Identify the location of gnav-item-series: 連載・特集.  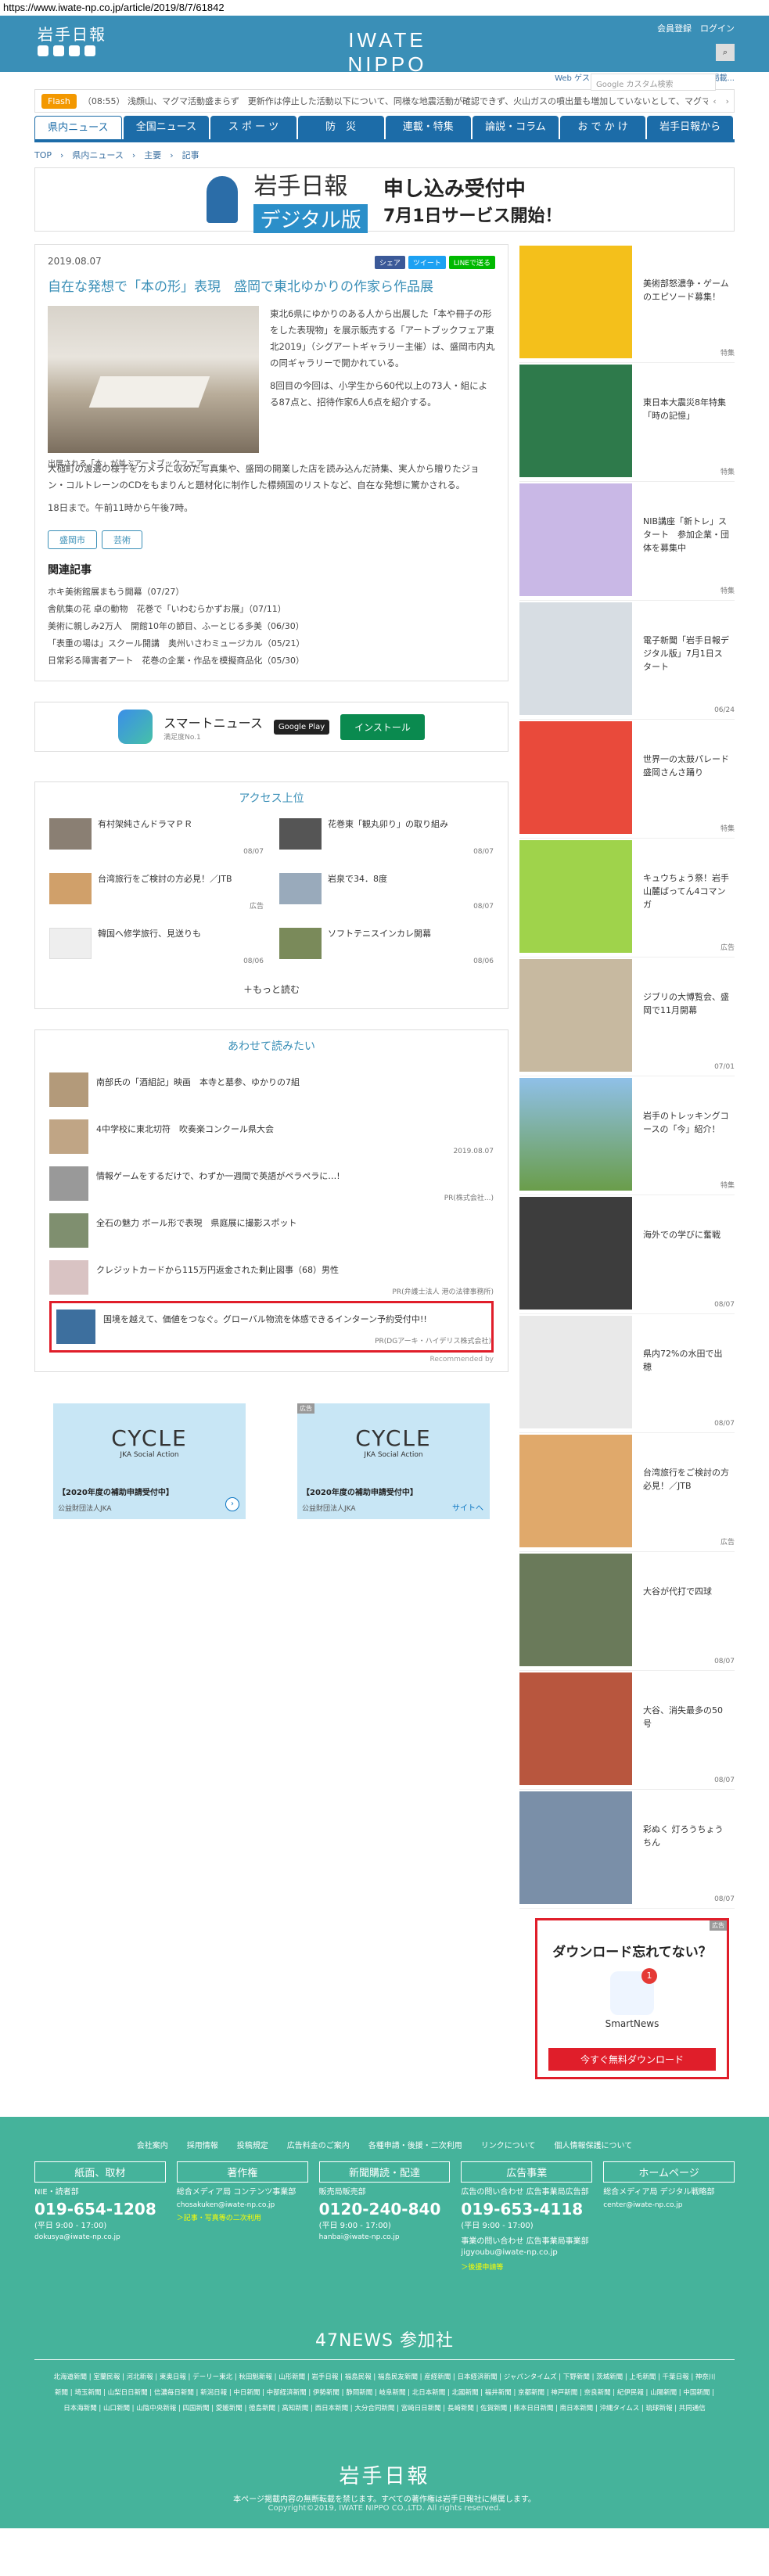
(428, 128).